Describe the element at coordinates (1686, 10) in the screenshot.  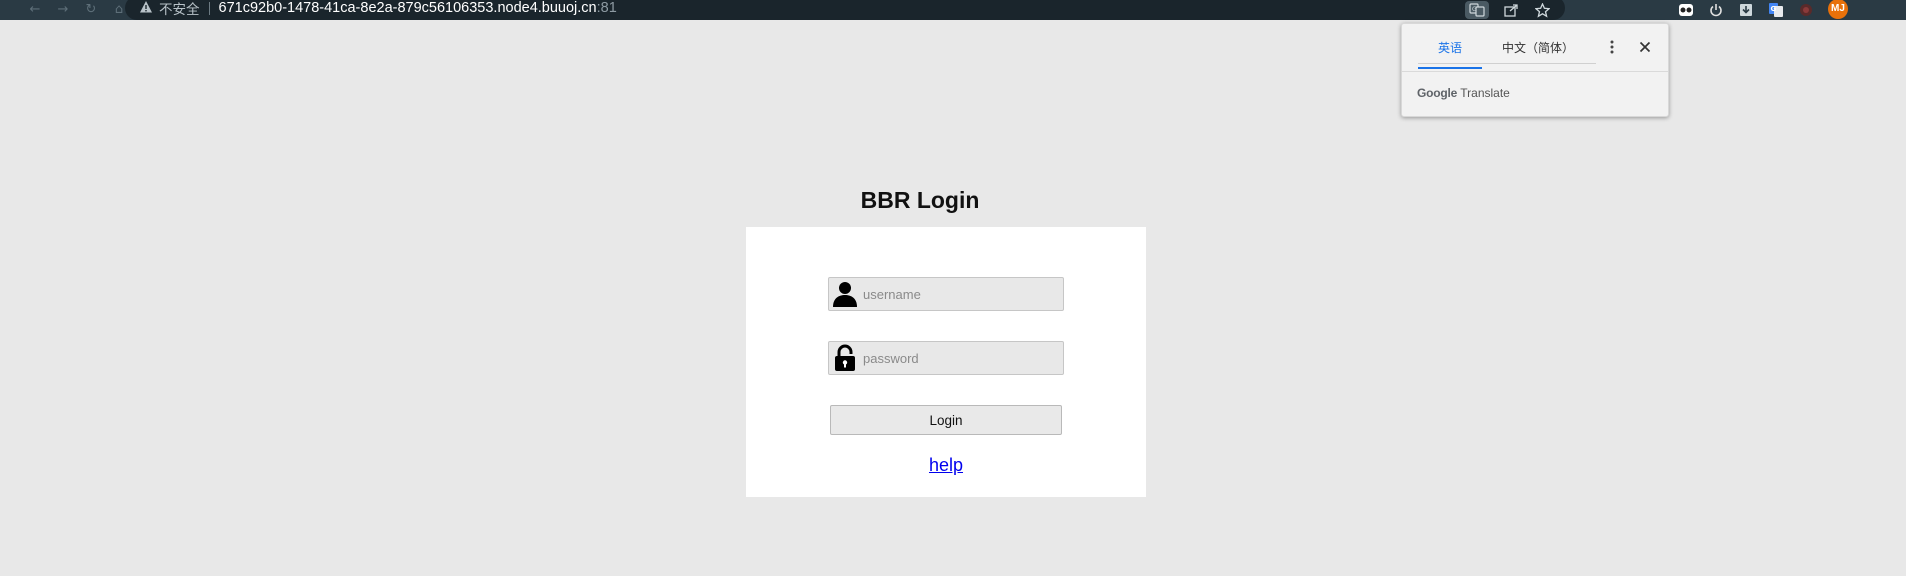
I see `extension-glasses-icon` at that location.